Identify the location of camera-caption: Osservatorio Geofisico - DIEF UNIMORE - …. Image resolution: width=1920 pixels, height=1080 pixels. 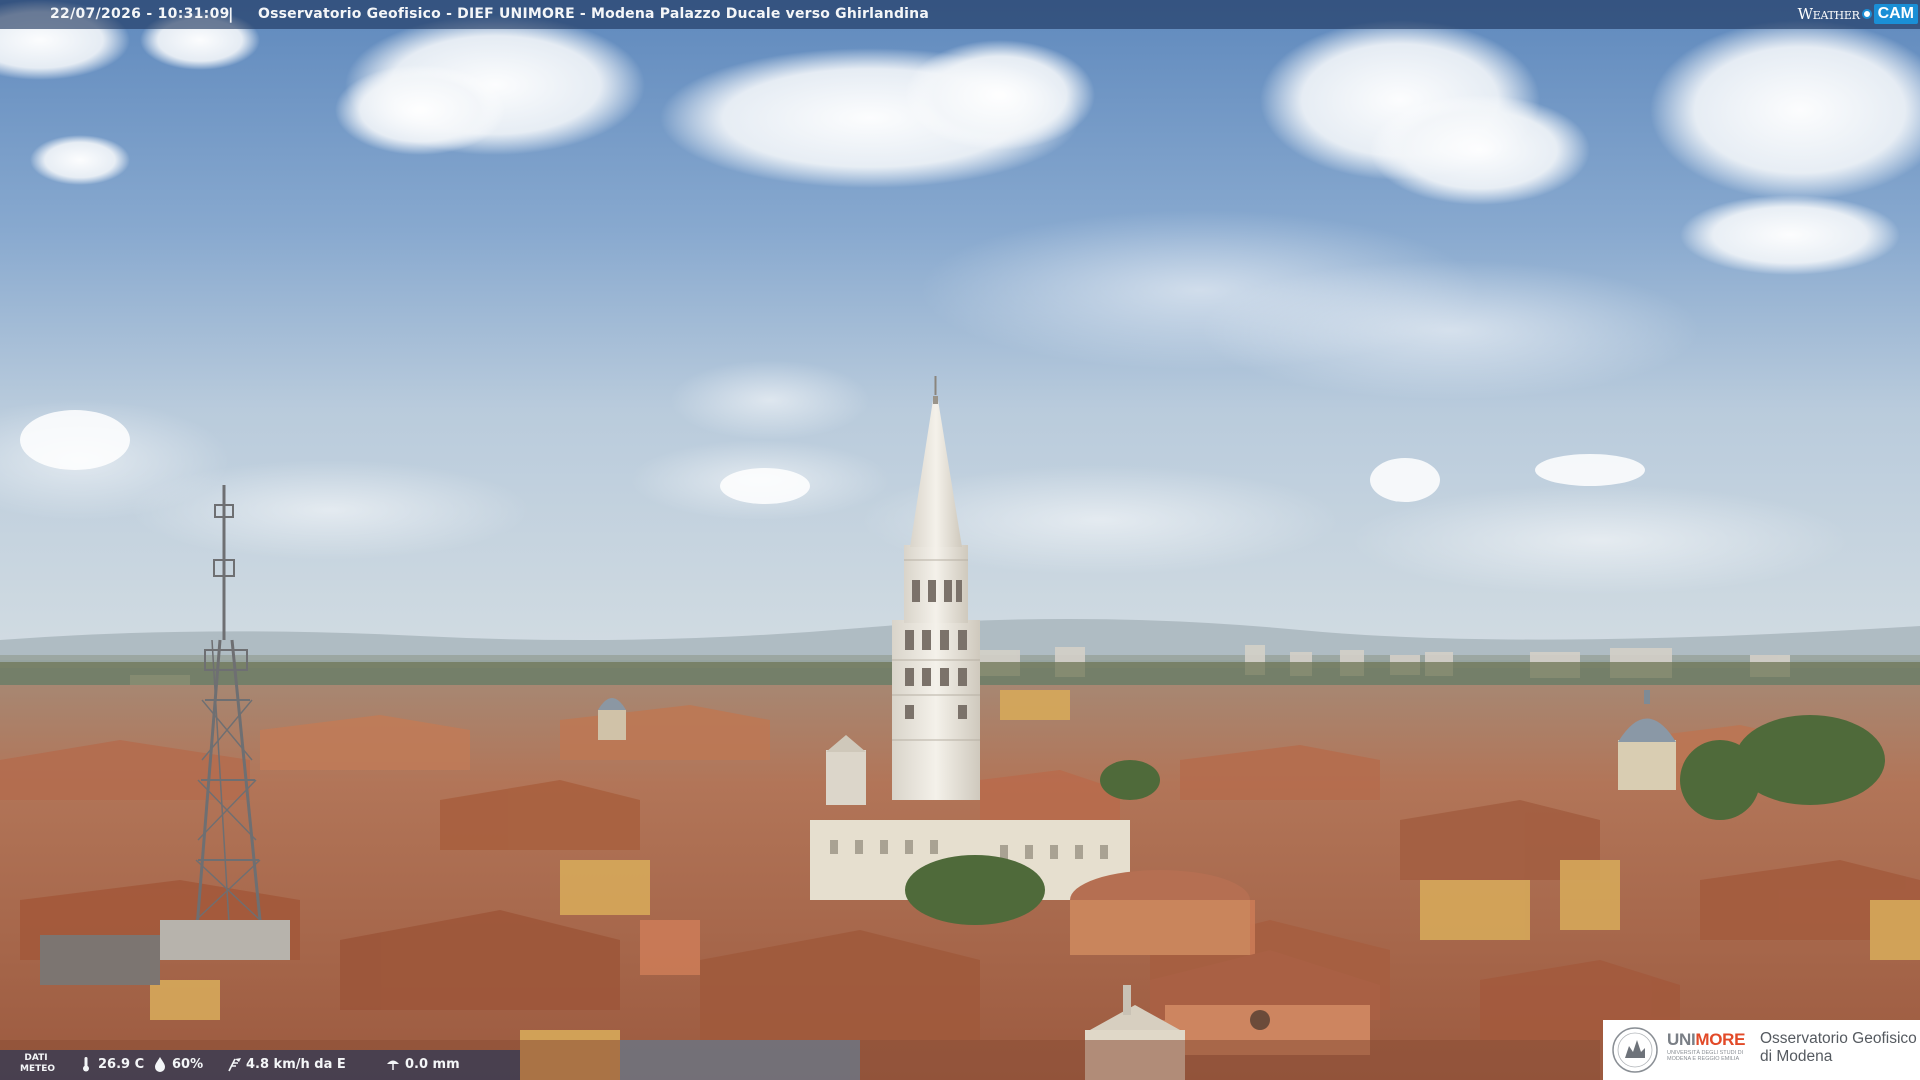
(593, 14).